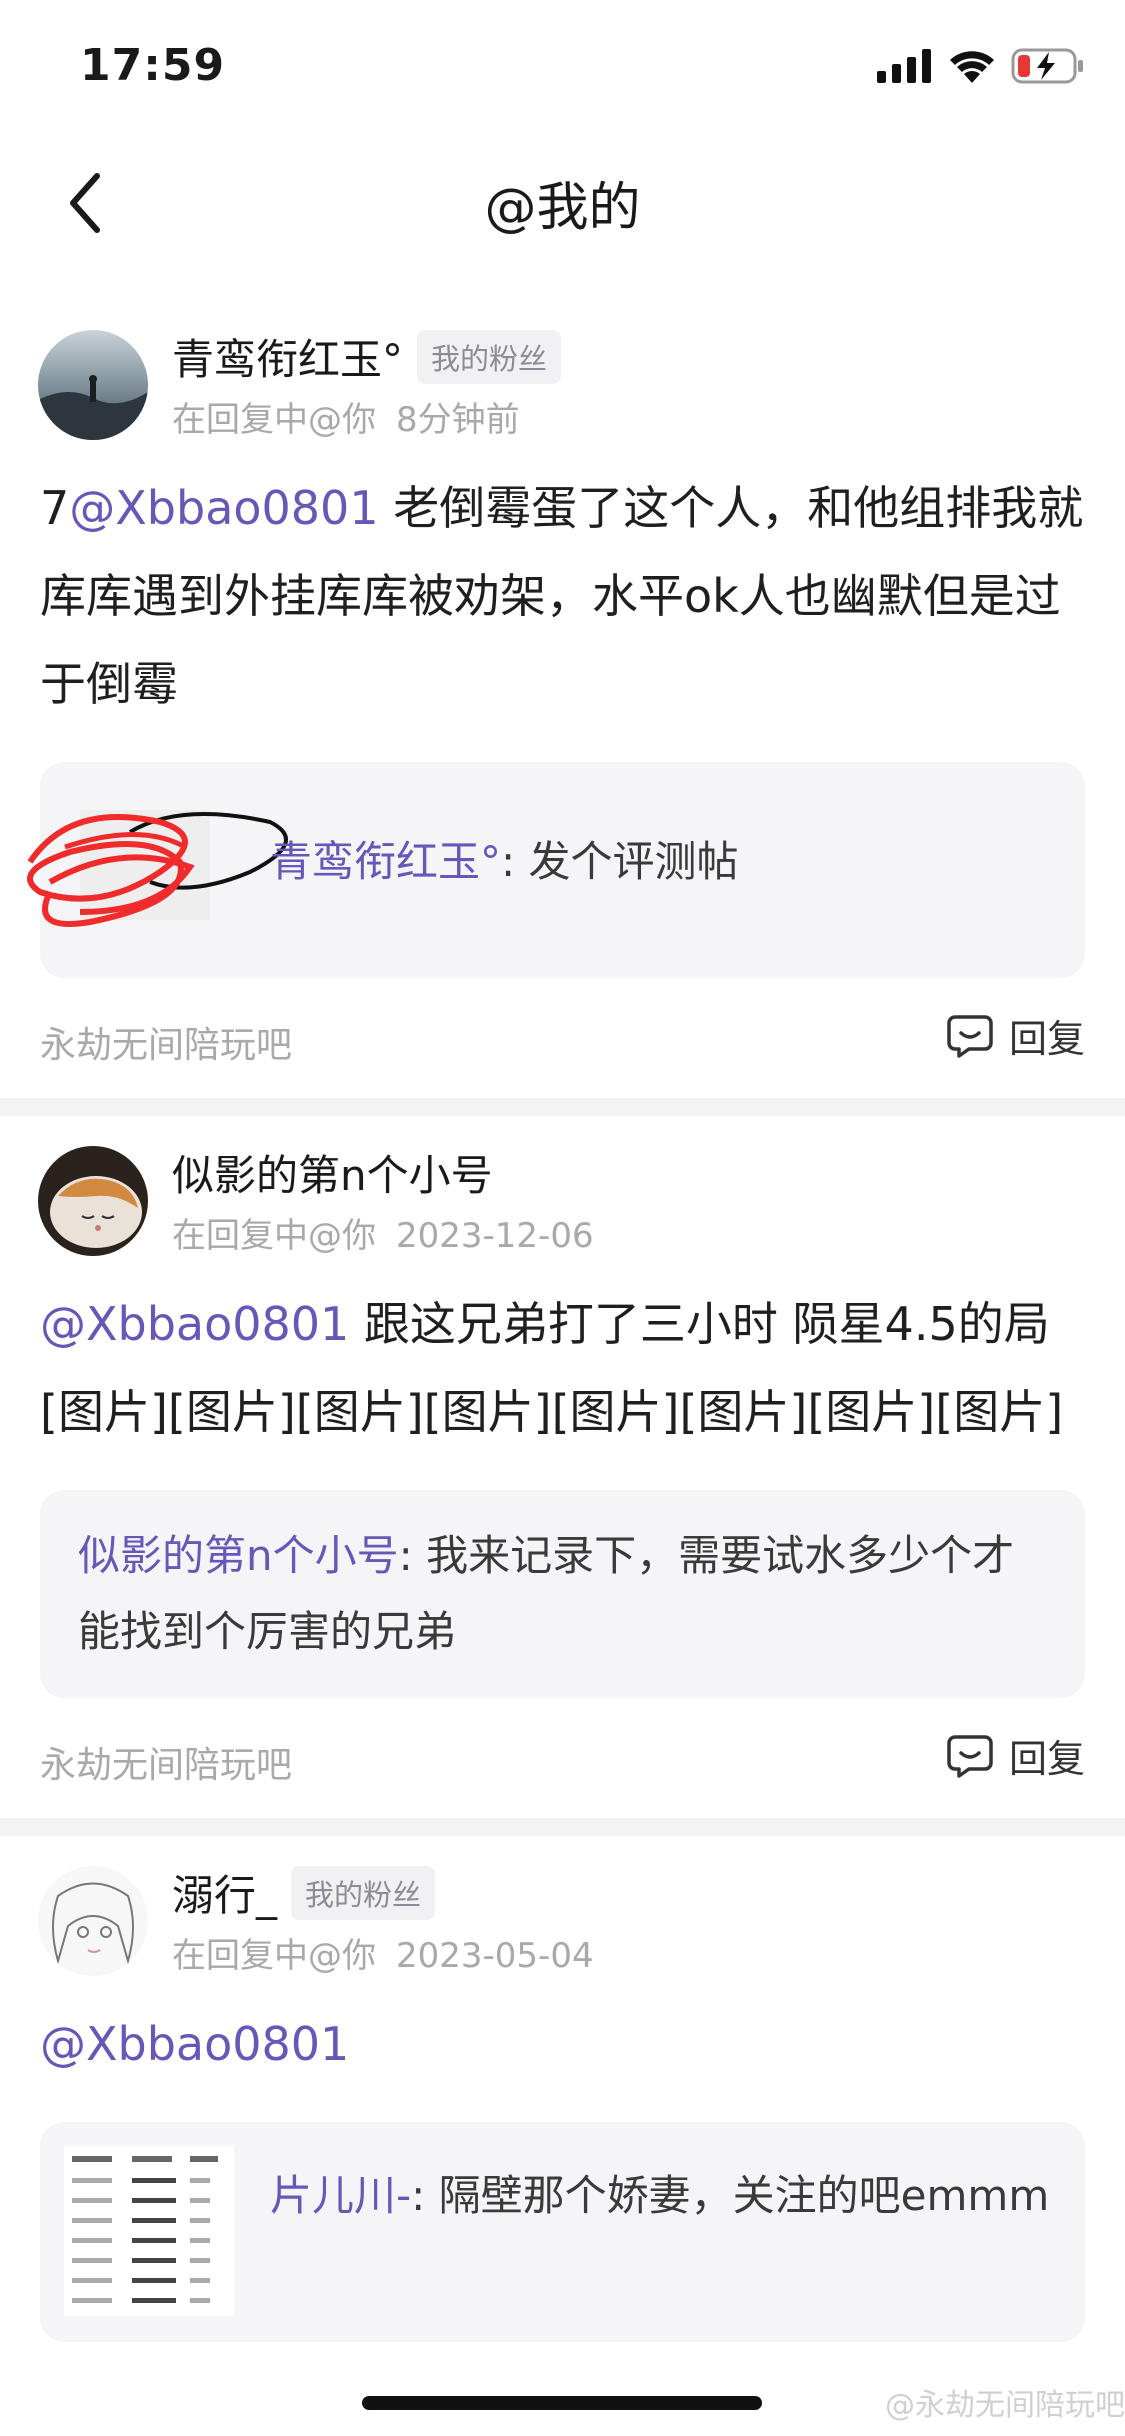 The image size is (1125, 2436). Describe the element at coordinates (287, 356) in the screenshot. I see `username: 青鸾衔红玉°` at that location.